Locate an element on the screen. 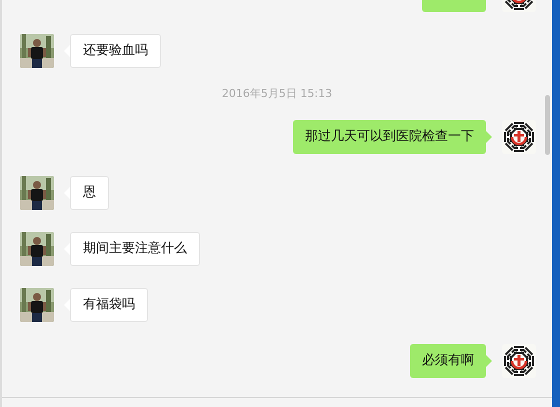  message-bubble: 有福袋吗 is located at coordinates (109, 305).